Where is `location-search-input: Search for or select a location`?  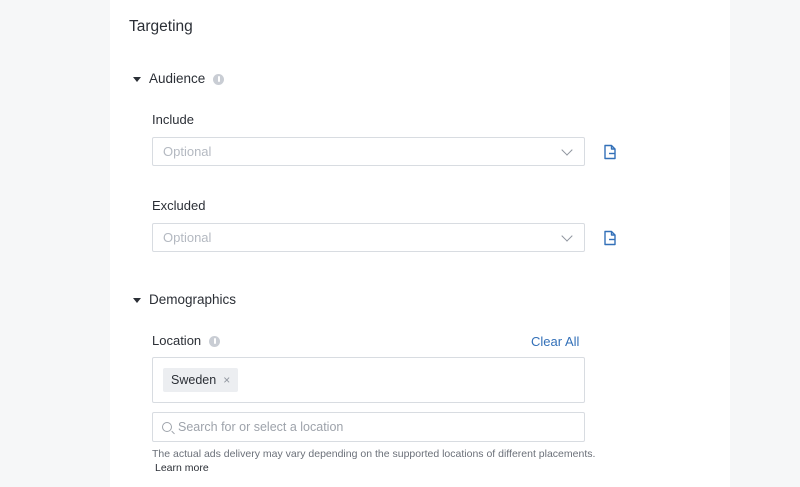
location-search-input: Search for or select a location is located at coordinates (368, 427).